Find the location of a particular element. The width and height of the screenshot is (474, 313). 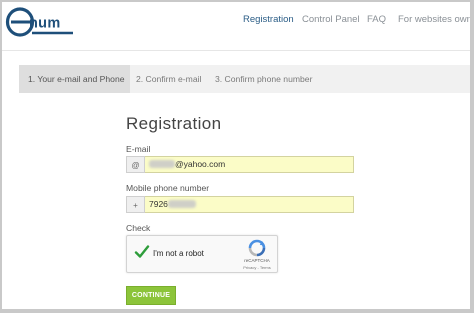

page-title: Registration is located at coordinates (174, 123).